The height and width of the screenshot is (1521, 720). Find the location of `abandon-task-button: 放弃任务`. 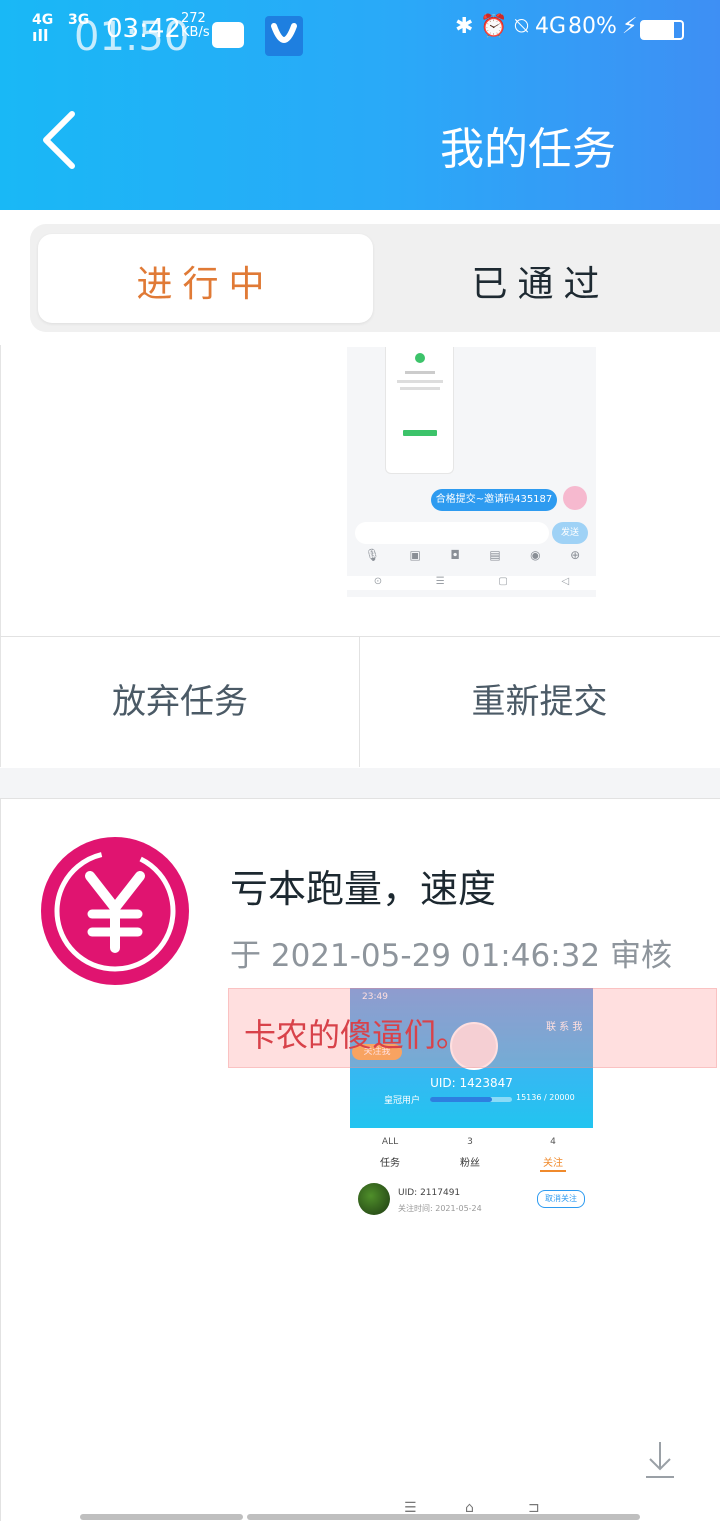

abandon-task-button: 放弃任务 is located at coordinates (180, 702).